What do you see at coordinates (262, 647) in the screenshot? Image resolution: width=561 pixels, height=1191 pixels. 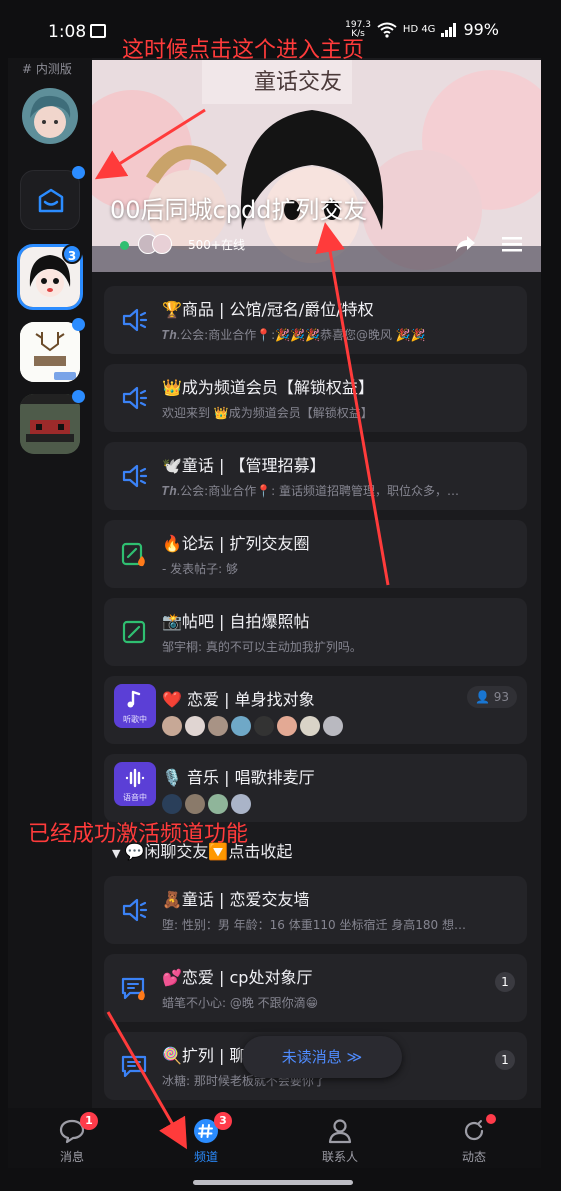 I see `channel-preview: 邹宇桐: 真的不可以主动加我扩列吗。` at bounding box center [262, 647].